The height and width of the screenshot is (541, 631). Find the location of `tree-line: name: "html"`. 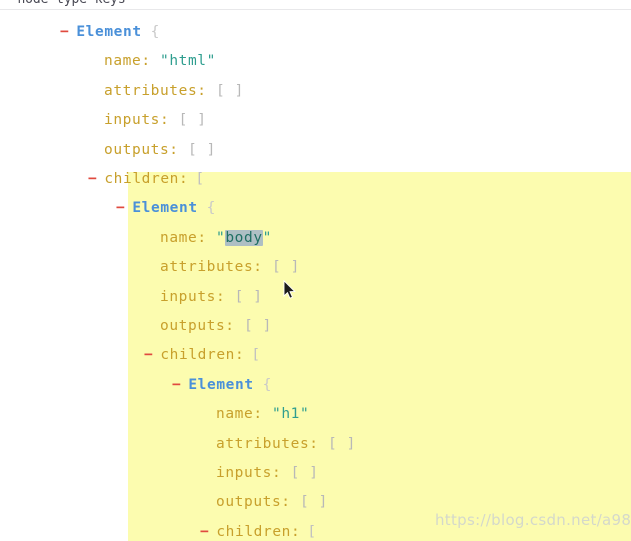

tree-line: name: "html" is located at coordinates (160, 61).